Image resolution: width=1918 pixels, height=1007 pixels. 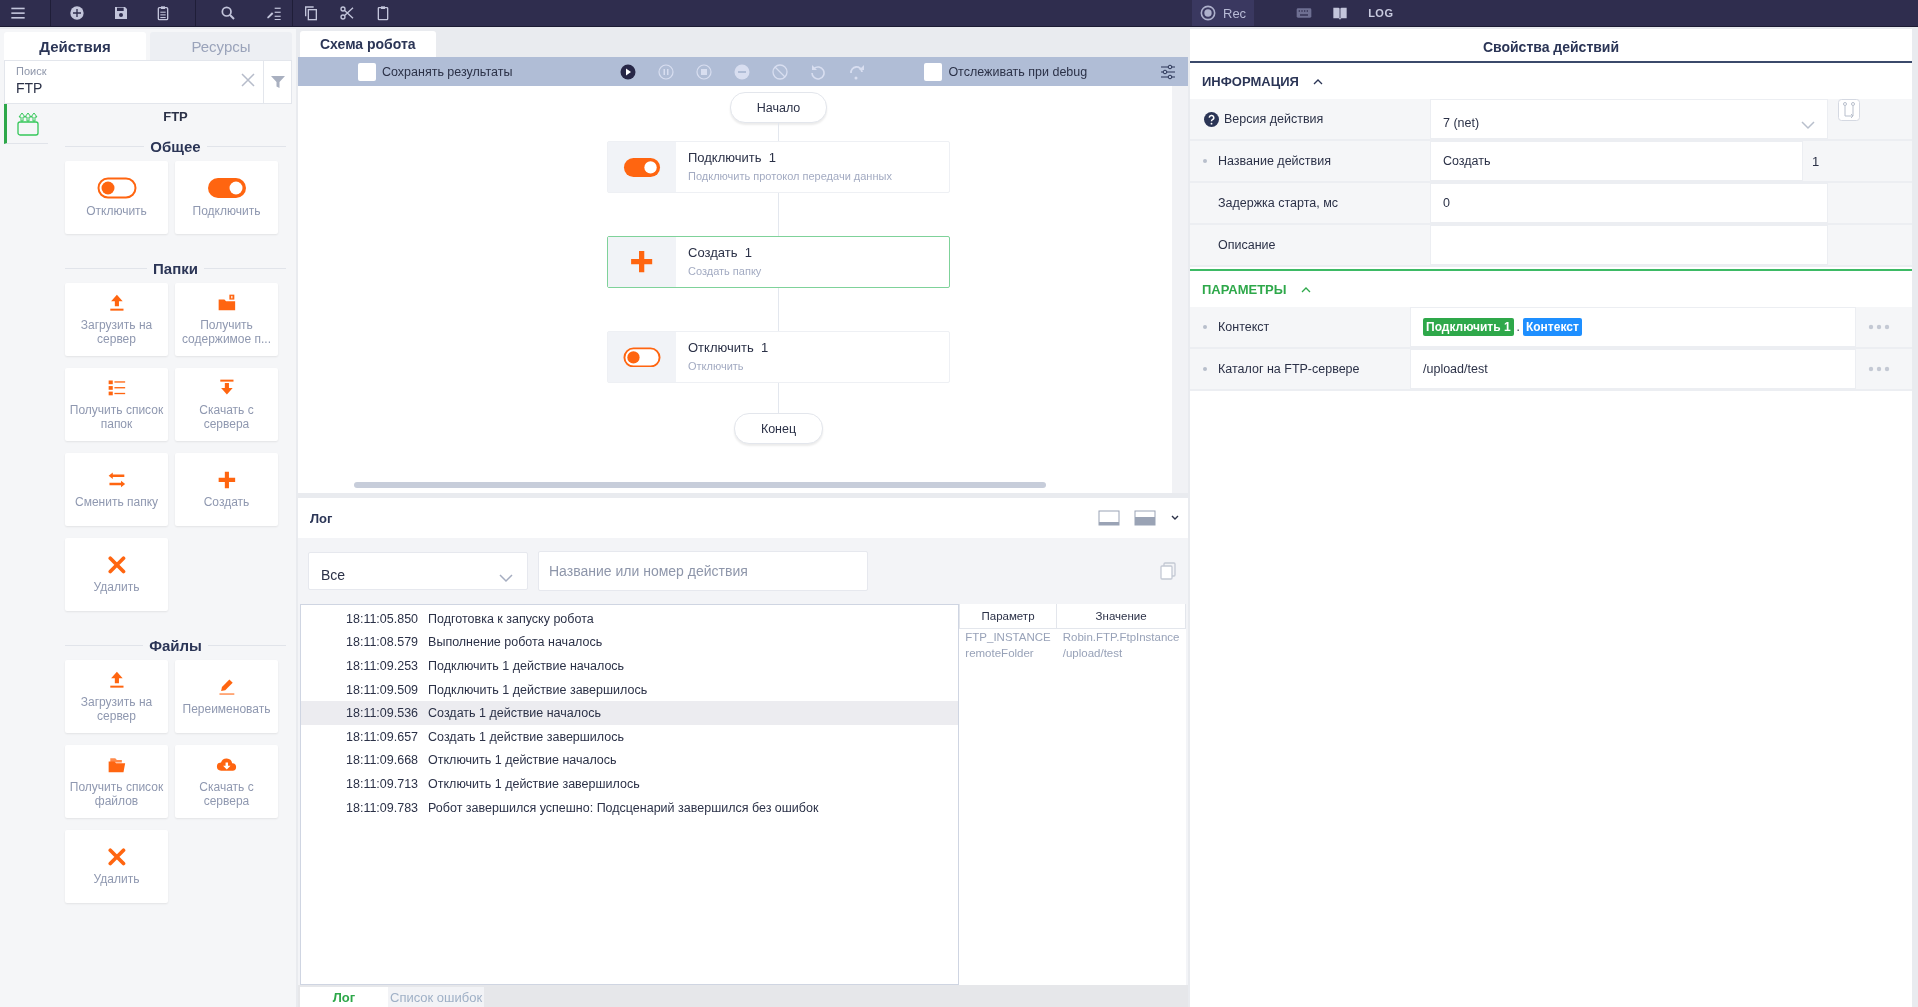 What do you see at coordinates (116, 480) in the screenshot?
I see `swap-arrows-icon` at bounding box center [116, 480].